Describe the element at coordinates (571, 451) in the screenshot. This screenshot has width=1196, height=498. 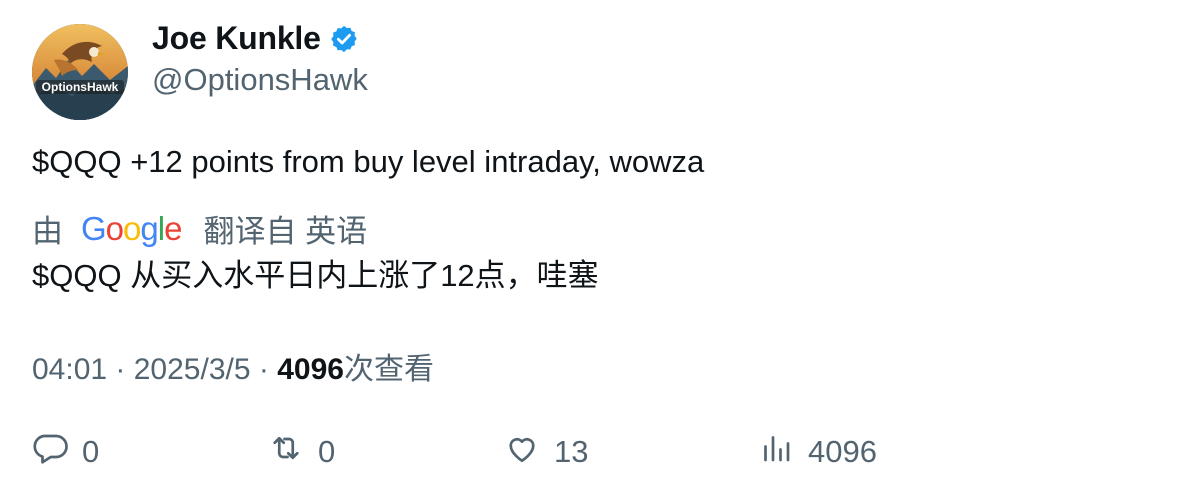
I see `like-count: 13` at that location.